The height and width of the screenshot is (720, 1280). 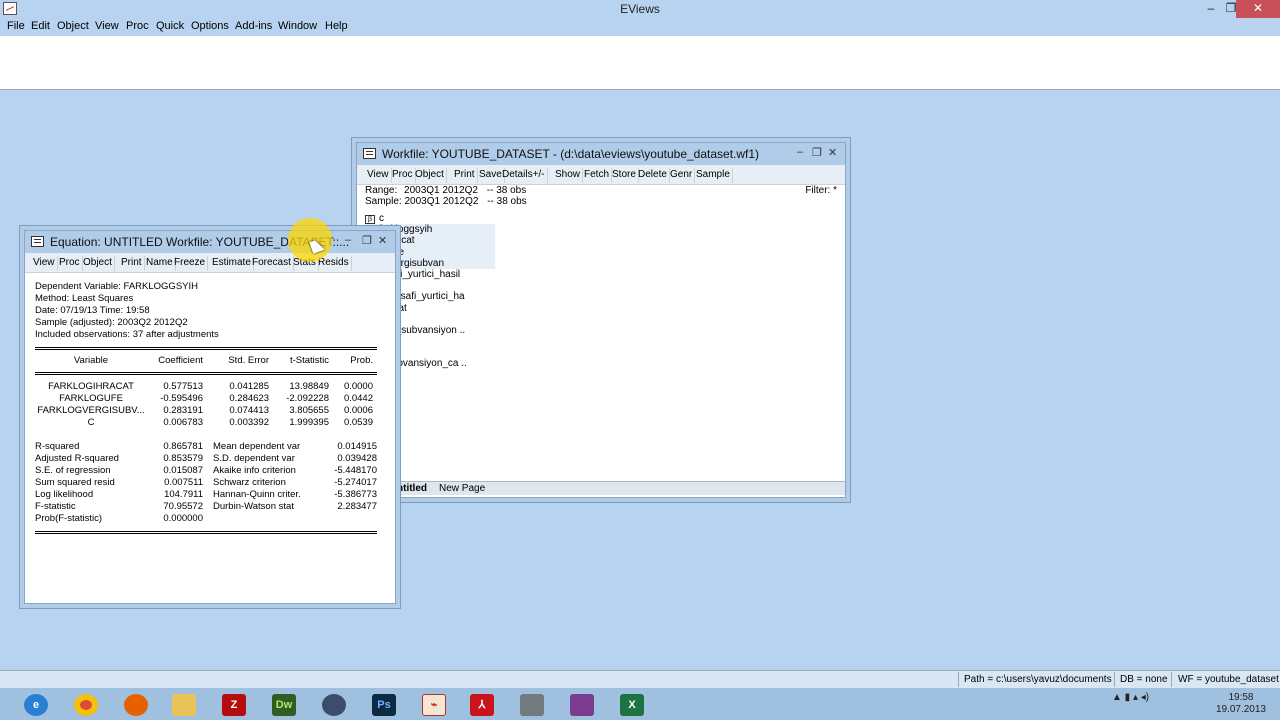 What do you see at coordinates (234, 704) in the screenshot?
I see `taskbar-filezilla: Z` at bounding box center [234, 704].